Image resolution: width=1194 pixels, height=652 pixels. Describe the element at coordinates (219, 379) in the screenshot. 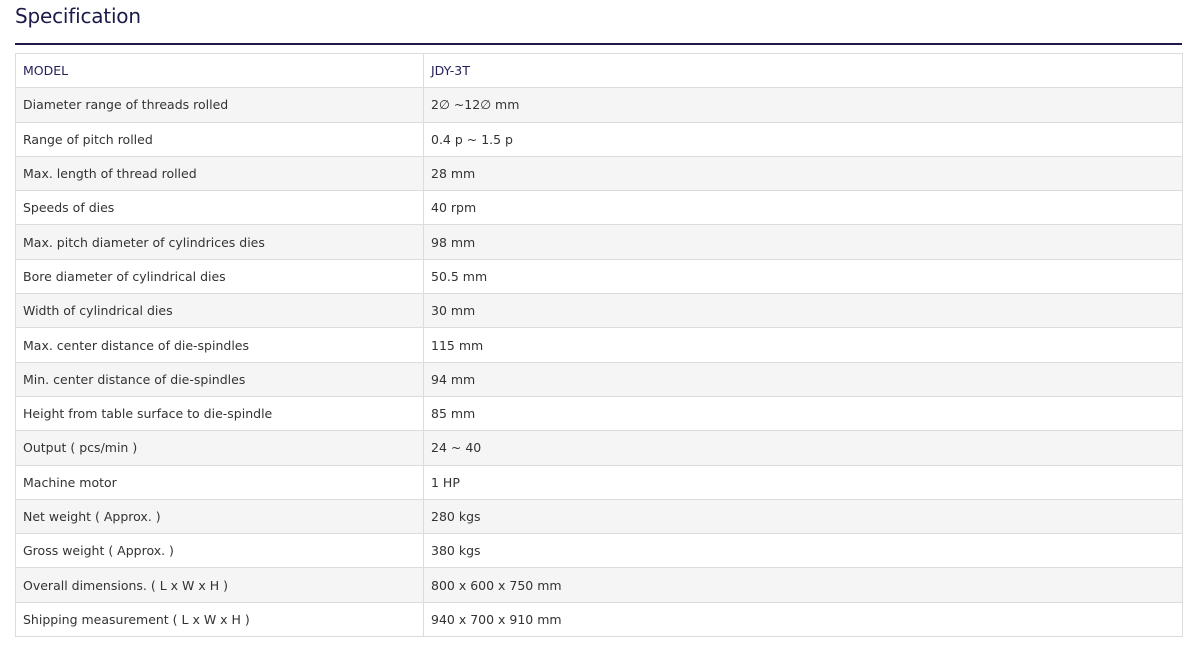

I see `spec-label-cell: Min. center distance of die-spindles` at that location.